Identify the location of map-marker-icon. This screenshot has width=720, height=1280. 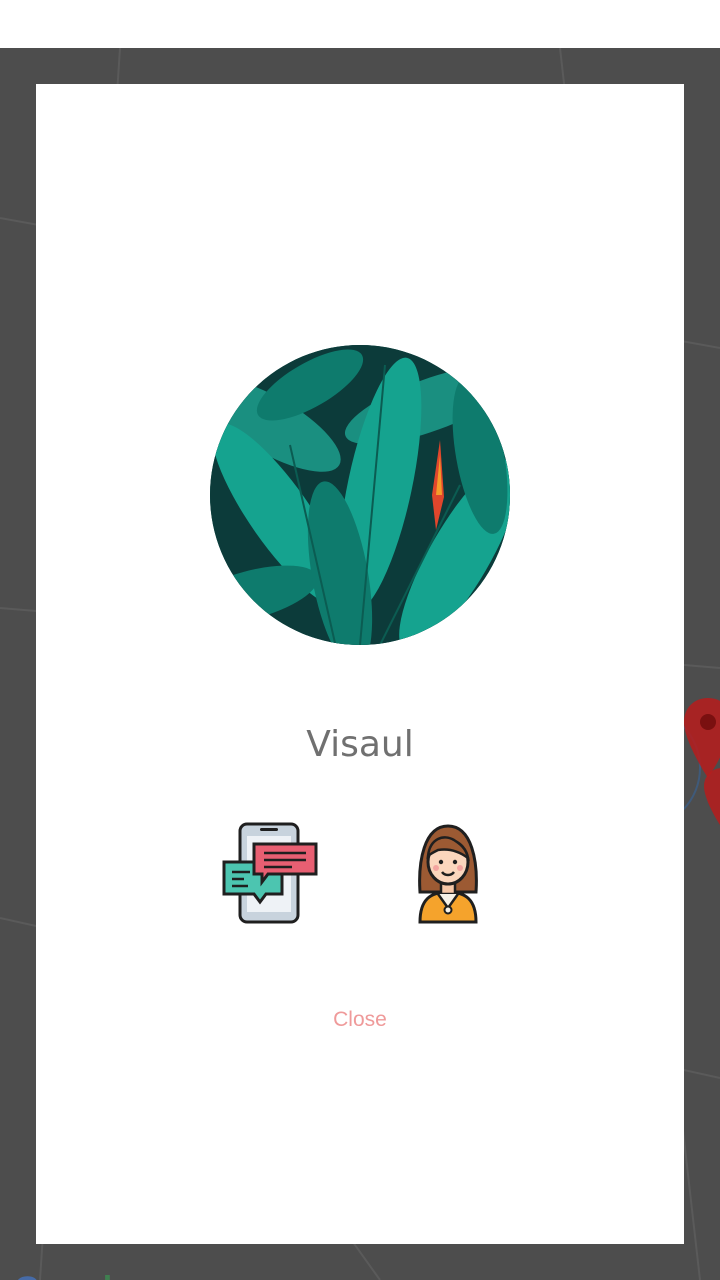
(701, 778).